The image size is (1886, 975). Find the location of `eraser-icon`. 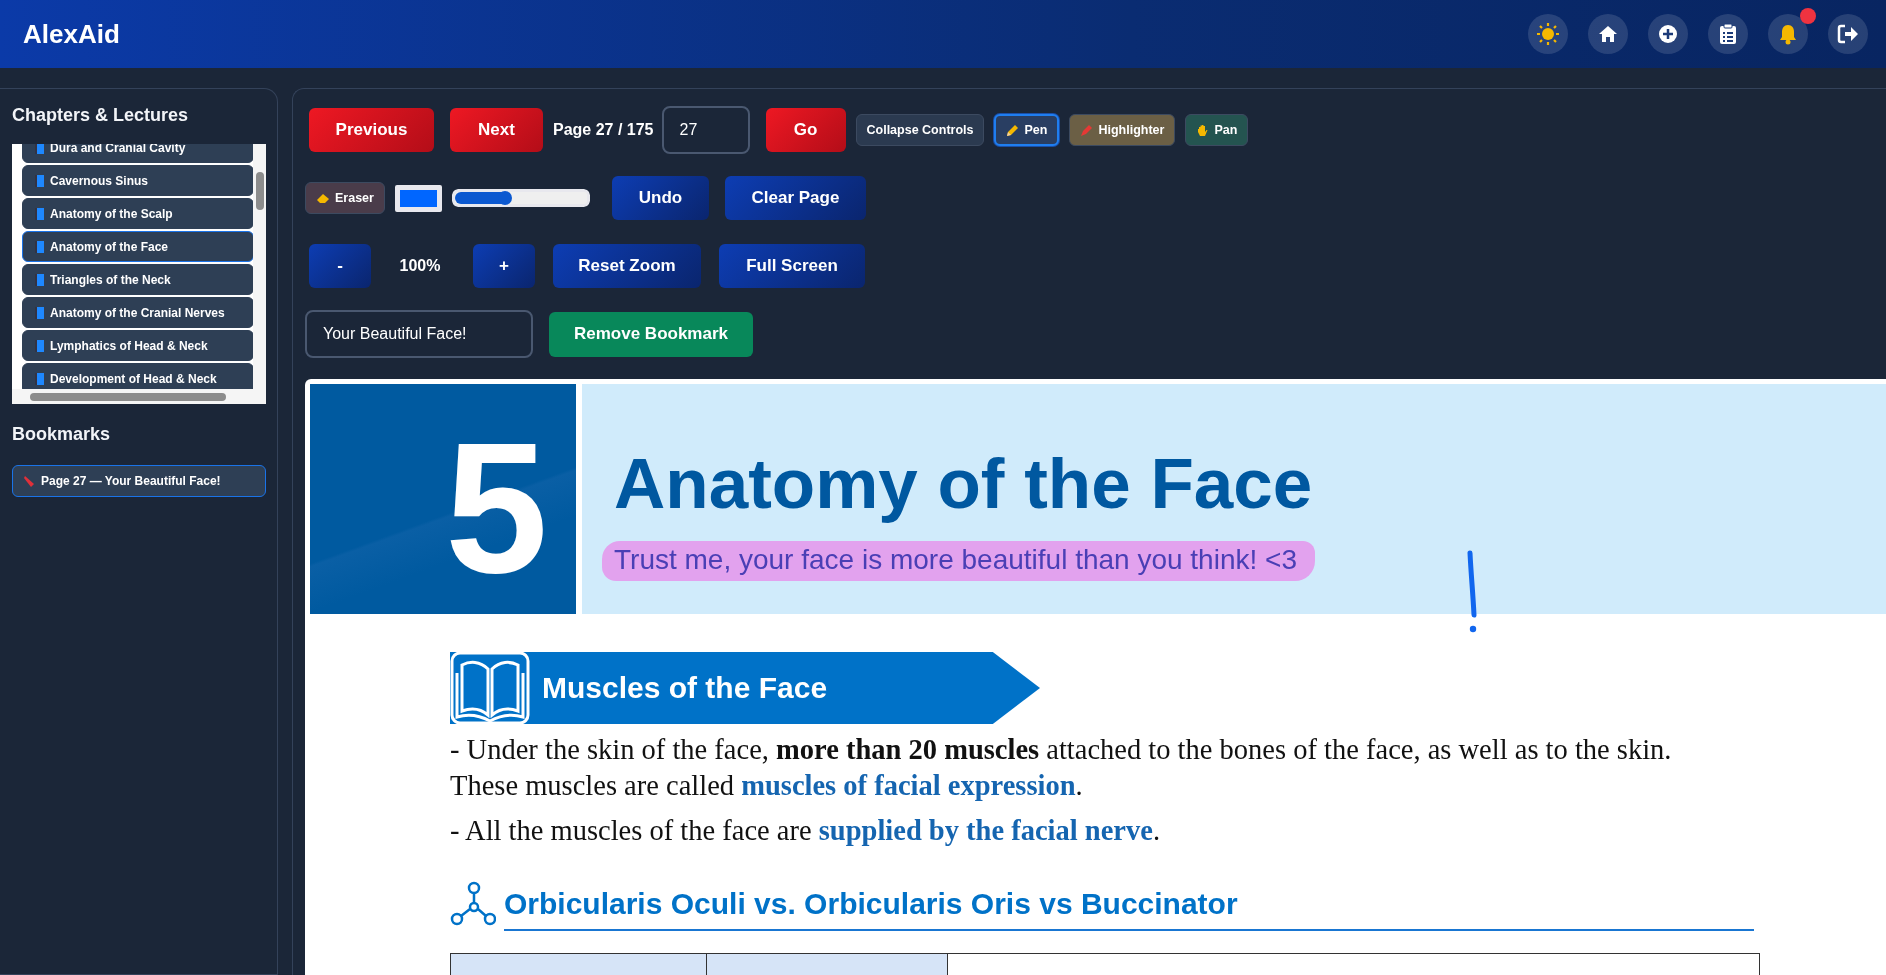

eraser-icon is located at coordinates (323, 198).